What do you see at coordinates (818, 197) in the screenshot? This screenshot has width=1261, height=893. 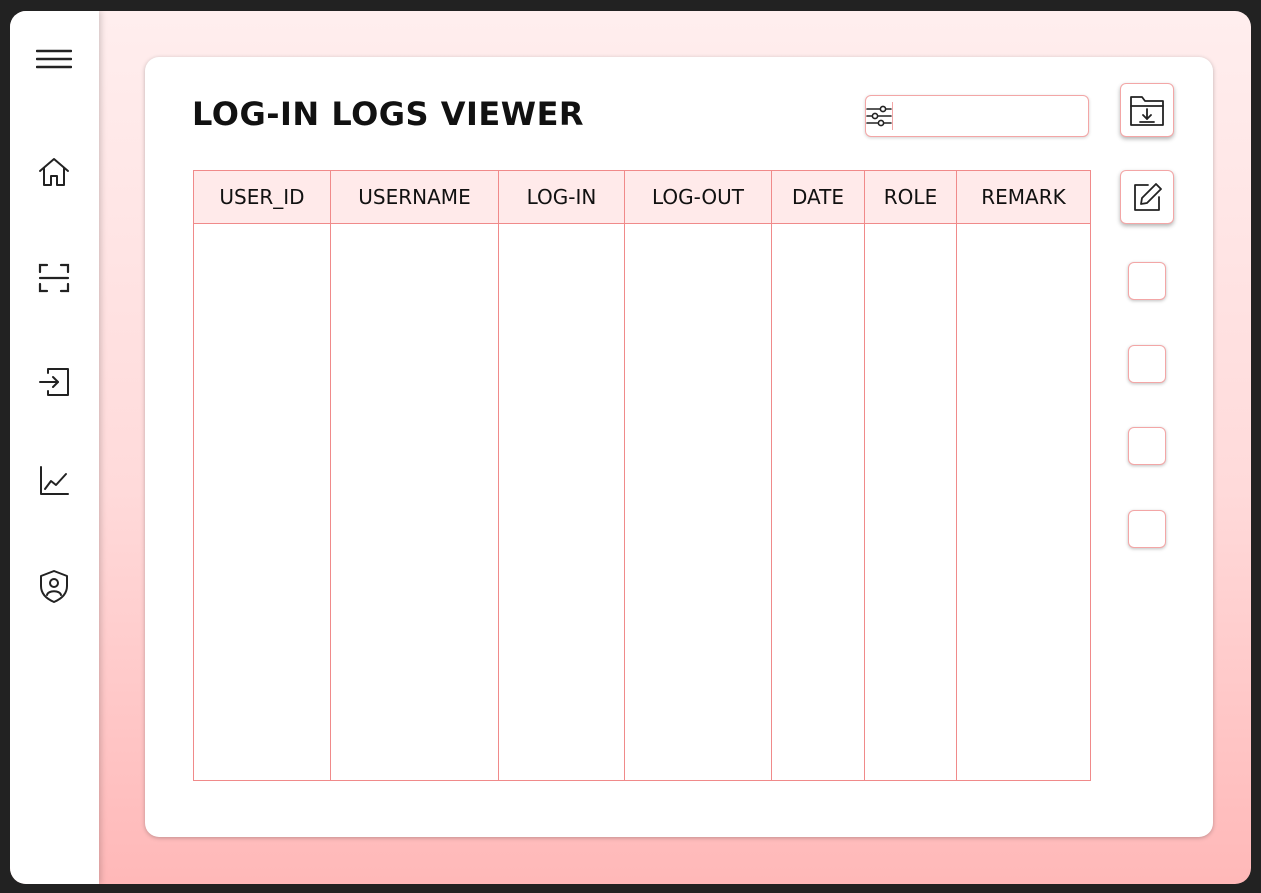 I see `column-header-date: DATE` at bounding box center [818, 197].